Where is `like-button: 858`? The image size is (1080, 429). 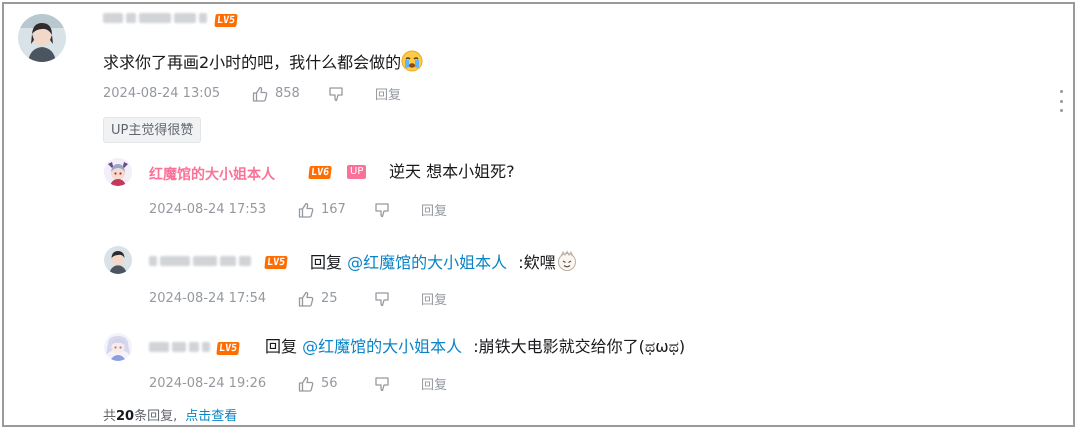 like-button: 858 is located at coordinates (289, 94).